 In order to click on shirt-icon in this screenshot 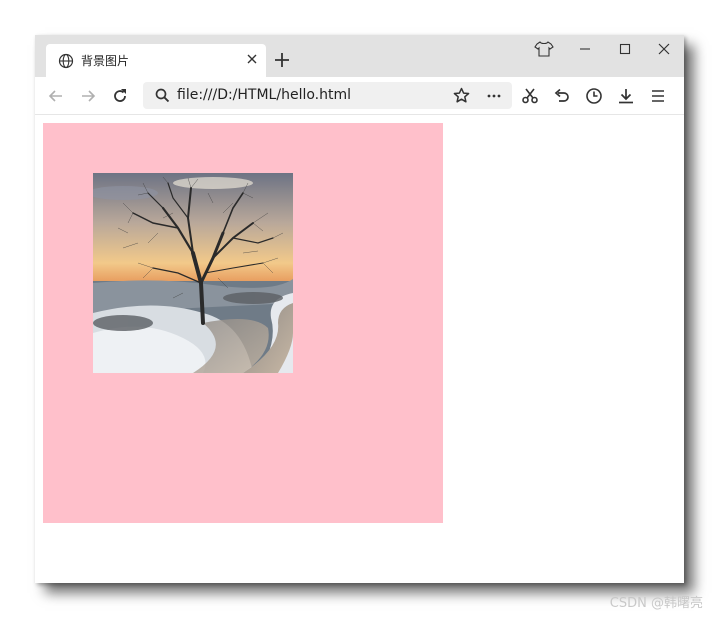, I will do `click(544, 49)`.